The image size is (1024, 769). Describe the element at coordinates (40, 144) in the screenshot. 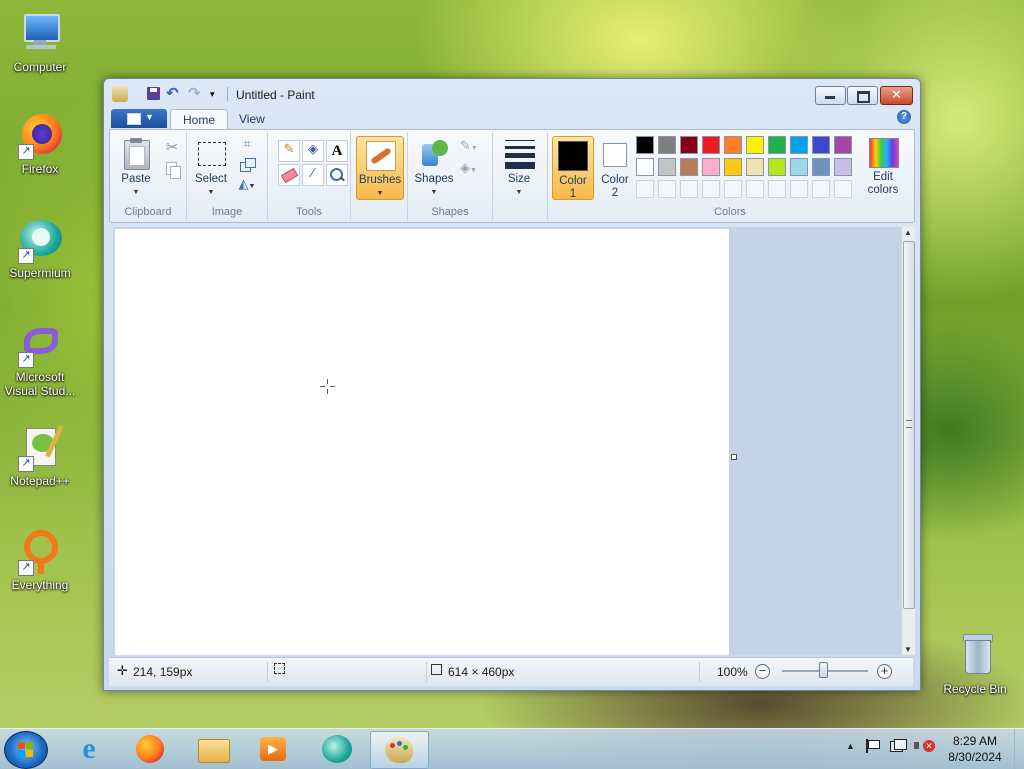

I see `desktop-icon-firefox: ↗ Firefox` at that location.